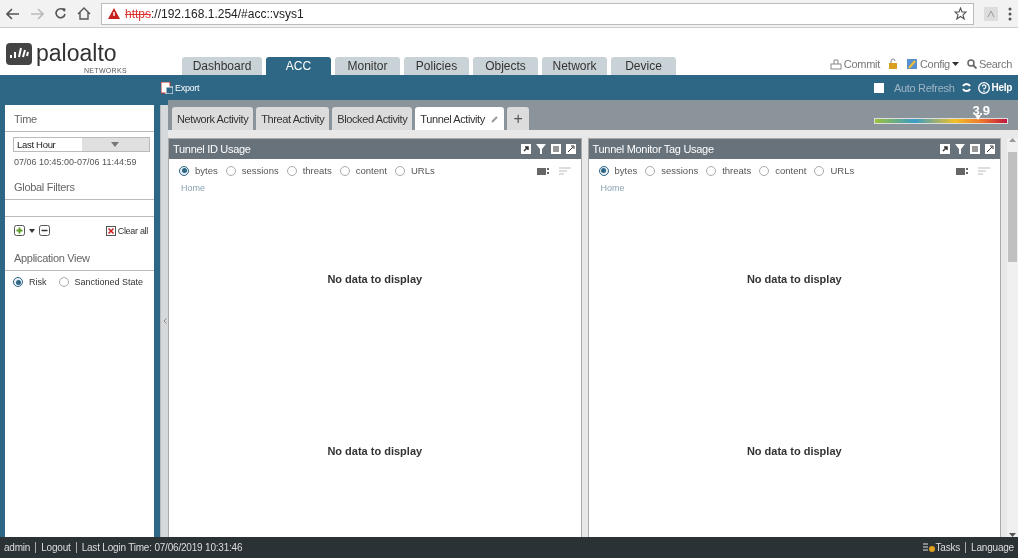  Describe the element at coordinates (948, 547) in the screenshot. I see `footer-link: Tasks` at that location.